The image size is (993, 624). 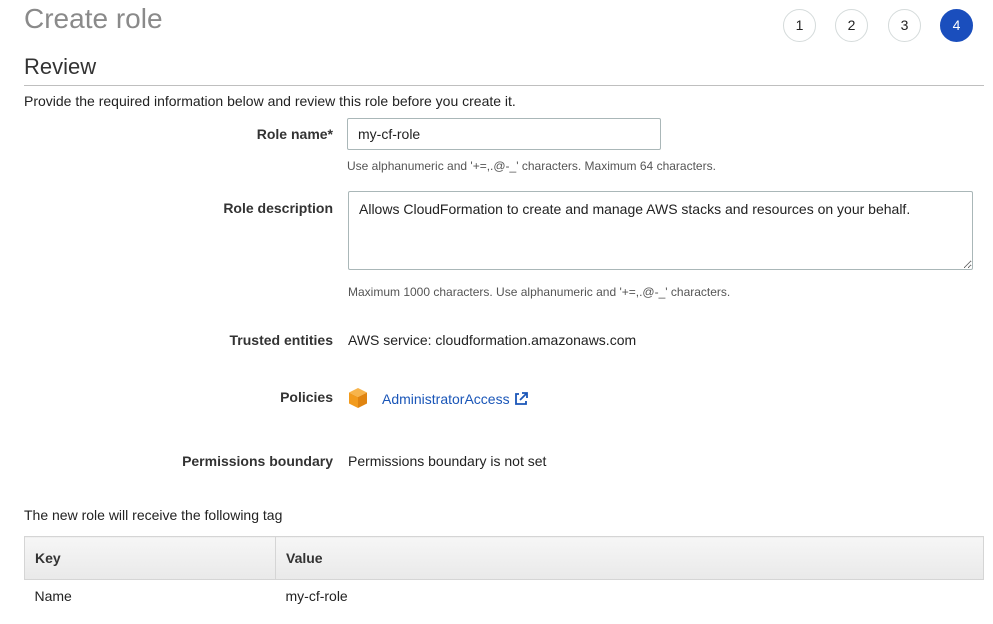 What do you see at coordinates (629, 558) in the screenshot?
I see `value-column-header: Value` at bounding box center [629, 558].